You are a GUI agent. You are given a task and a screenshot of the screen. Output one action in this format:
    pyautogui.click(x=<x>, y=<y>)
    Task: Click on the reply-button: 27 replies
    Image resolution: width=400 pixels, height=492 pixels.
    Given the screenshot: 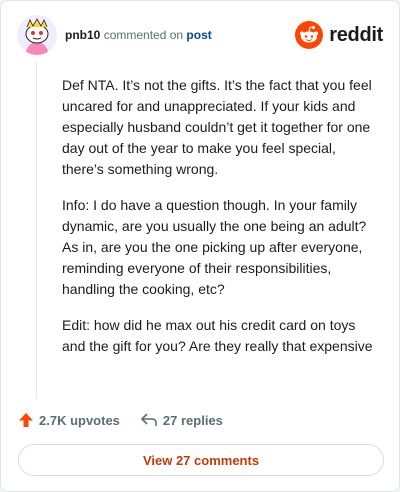 What is the action you would take?
    pyautogui.click(x=181, y=420)
    